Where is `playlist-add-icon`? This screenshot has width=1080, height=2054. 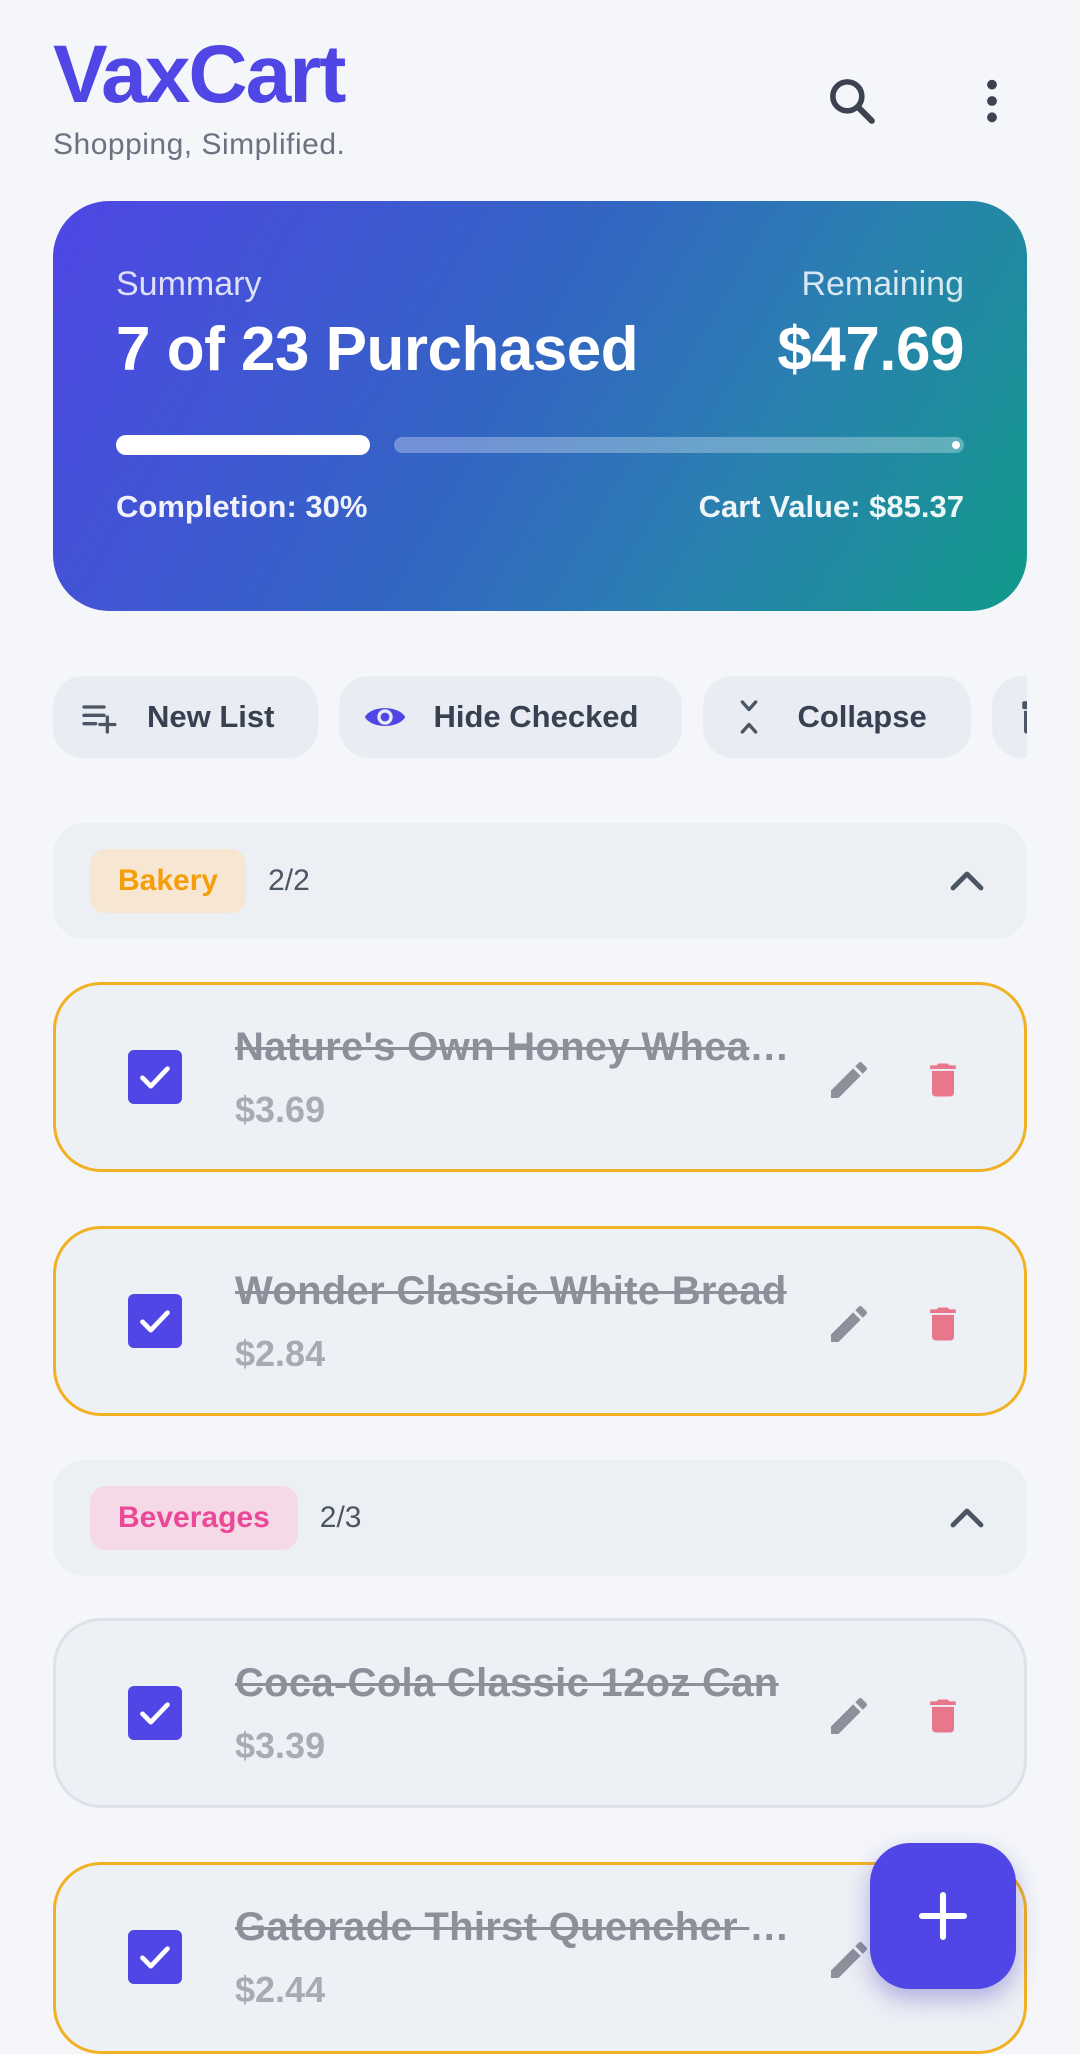 playlist-add-icon is located at coordinates (99, 717).